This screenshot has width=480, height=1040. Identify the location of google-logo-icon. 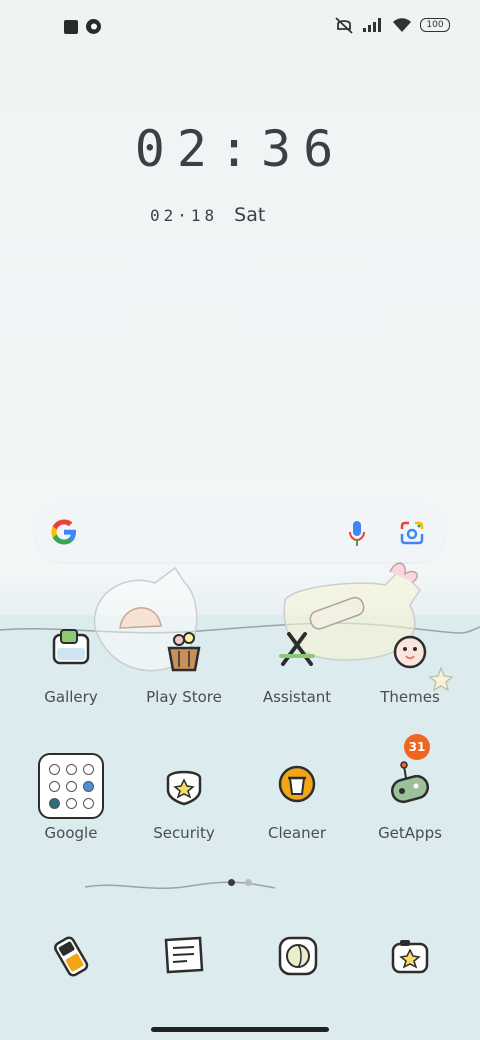
(63, 532).